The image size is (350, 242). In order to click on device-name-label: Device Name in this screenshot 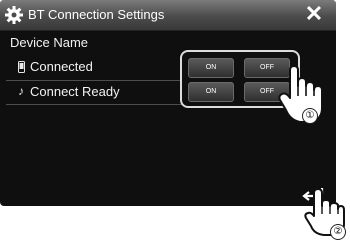, I will do `click(49, 42)`.